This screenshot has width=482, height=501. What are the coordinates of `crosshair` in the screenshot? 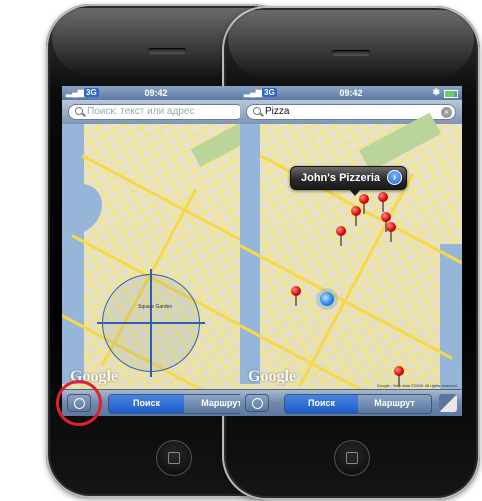 It's located at (151, 323).